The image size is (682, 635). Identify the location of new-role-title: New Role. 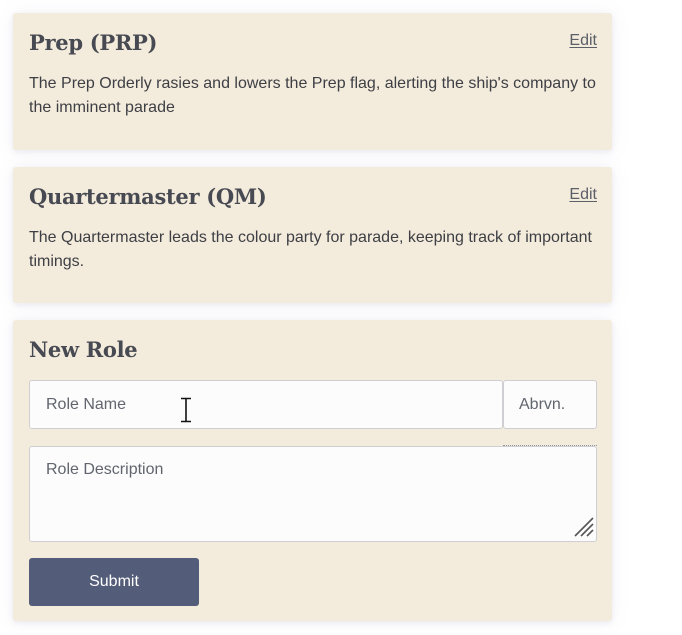
(83, 349).